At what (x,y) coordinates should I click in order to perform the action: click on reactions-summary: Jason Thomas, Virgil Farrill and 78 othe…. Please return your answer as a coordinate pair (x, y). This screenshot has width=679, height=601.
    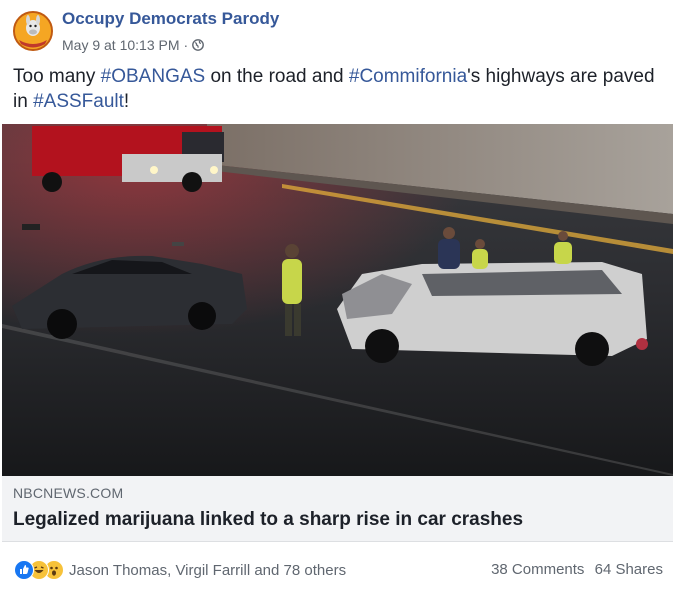
    Looking at the image, I should click on (180, 570).